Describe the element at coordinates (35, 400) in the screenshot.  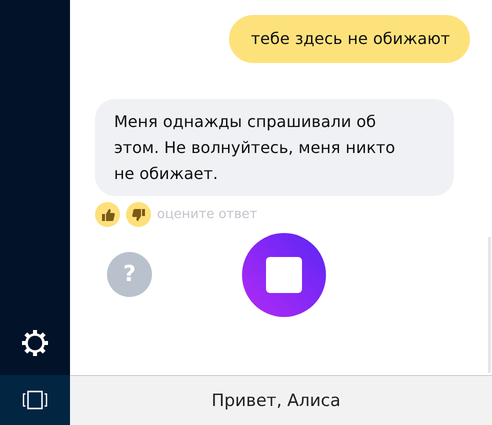
I see `task-view-icon` at that location.